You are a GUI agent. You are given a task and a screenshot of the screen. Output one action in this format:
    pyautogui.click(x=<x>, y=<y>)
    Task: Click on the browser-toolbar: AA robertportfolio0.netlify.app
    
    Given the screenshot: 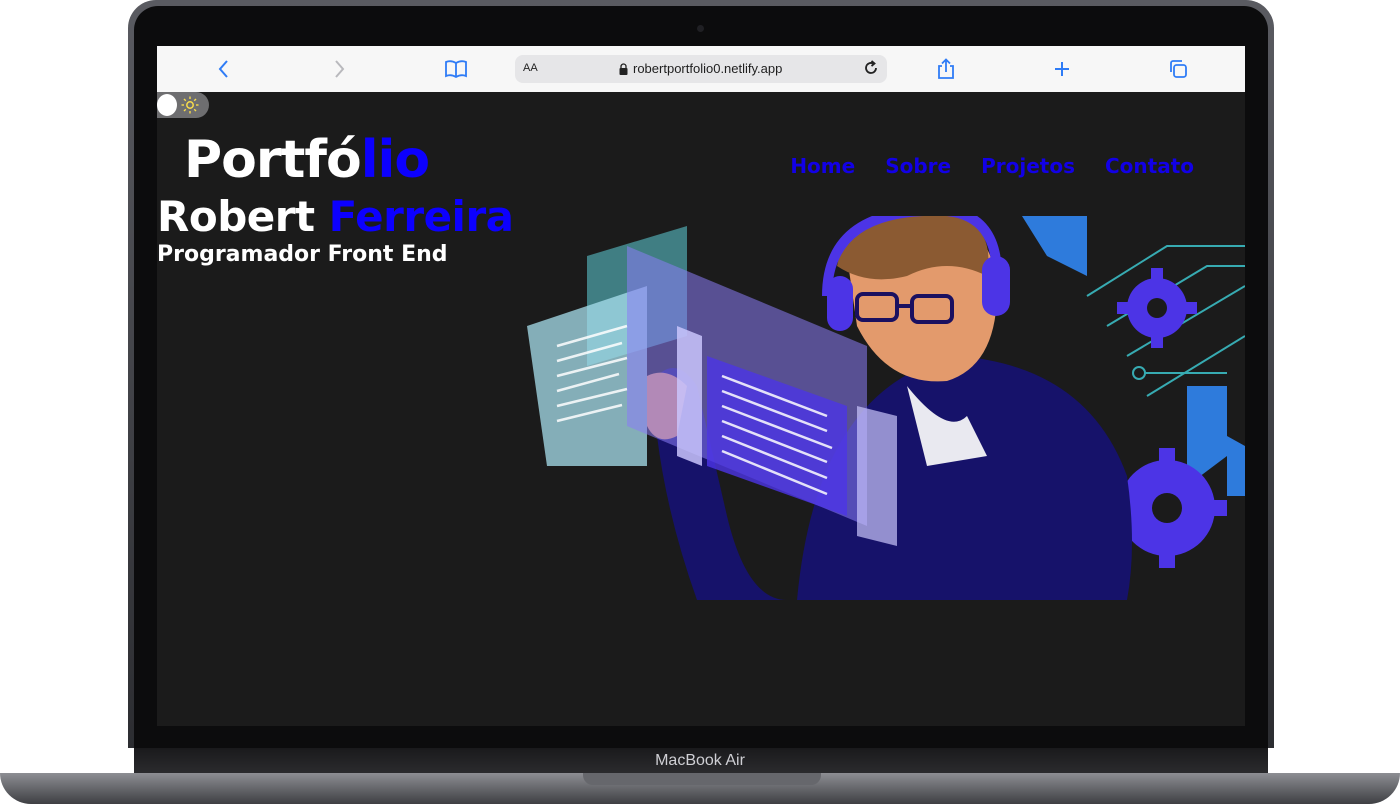 What is the action you would take?
    pyautogui.click(x=701, y=69)
    